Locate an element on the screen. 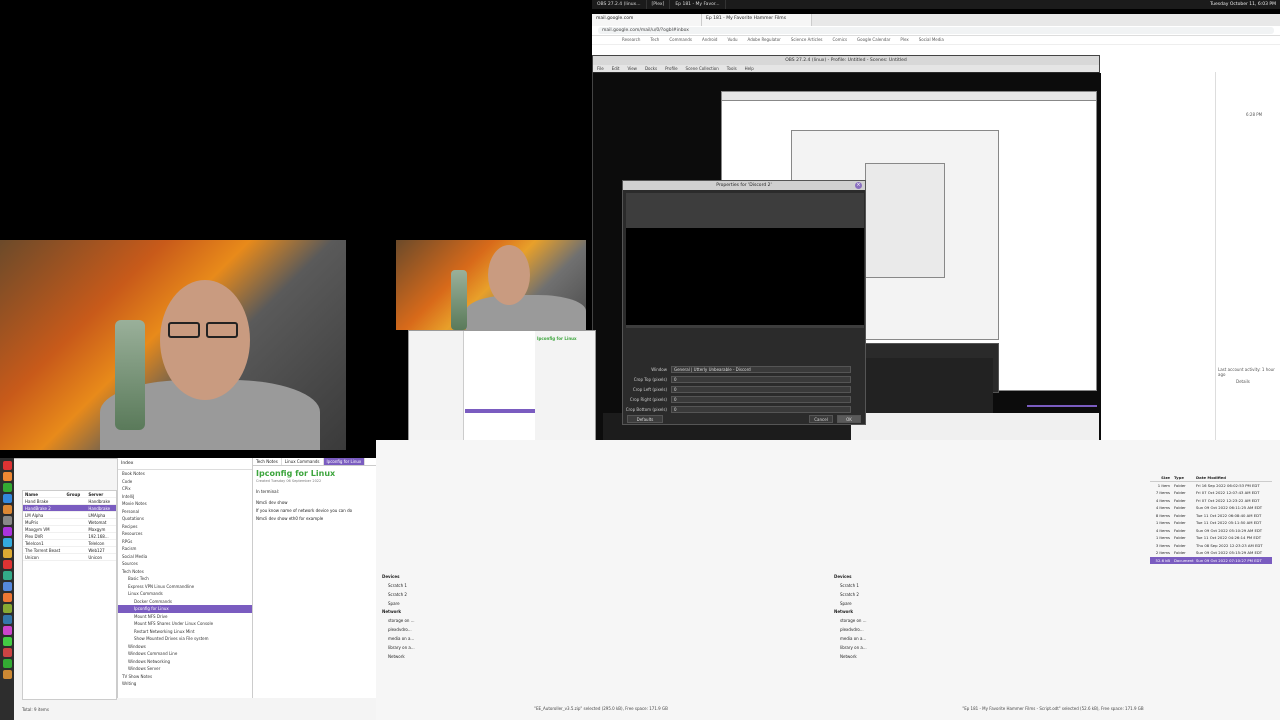 Image resolution: width=1280 pixels, height=720 pixels. table-row: MuPris Wetomat is located at coordinates (69, 522).